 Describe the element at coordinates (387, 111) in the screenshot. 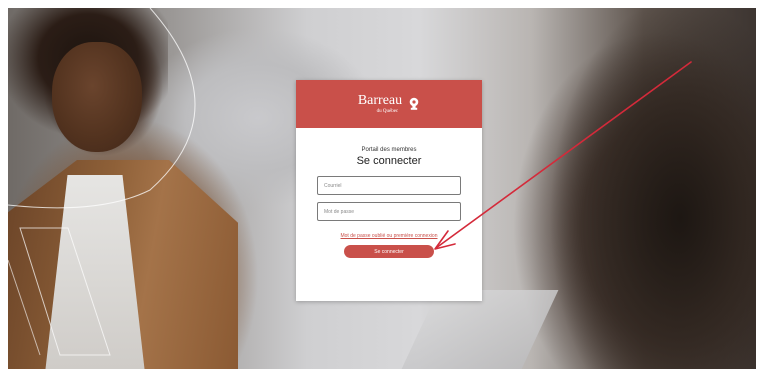

I see `brand-subtitle: du Québec` at that location.